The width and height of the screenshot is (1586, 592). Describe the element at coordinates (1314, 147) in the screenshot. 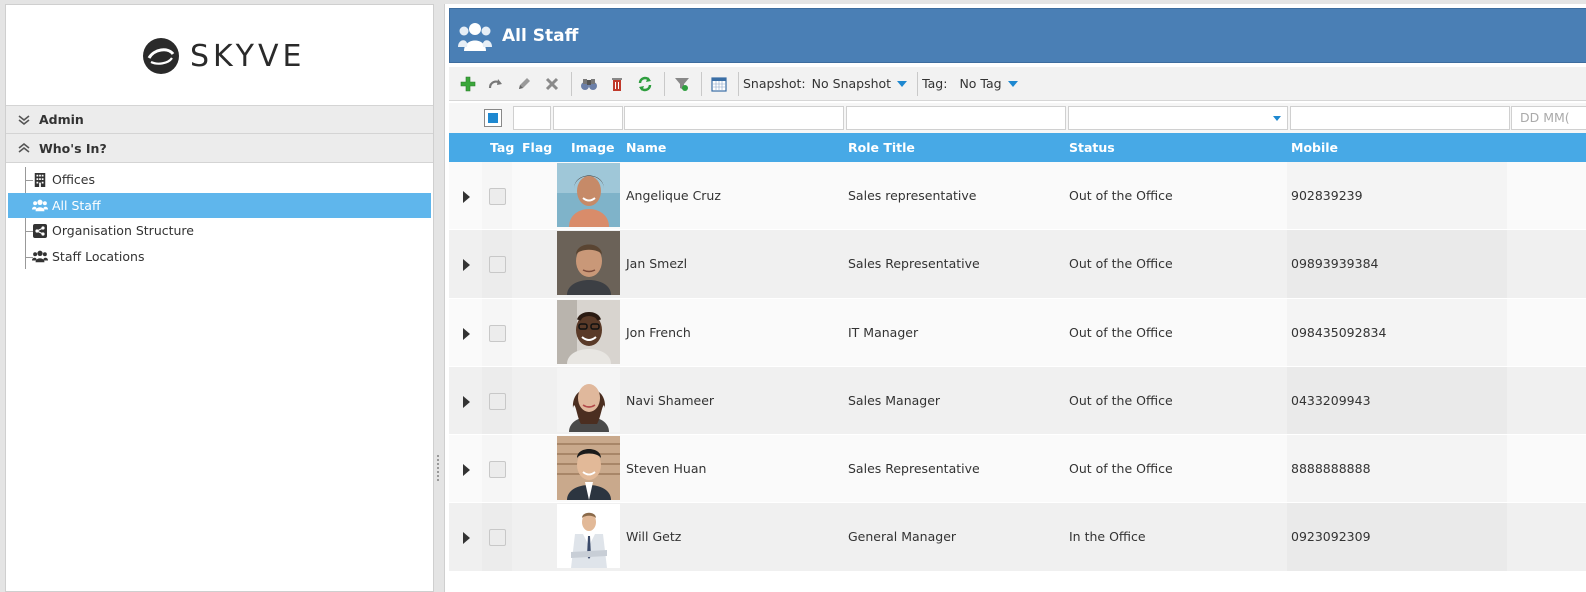

I see `column-header-mobile: Mobile` at that location.